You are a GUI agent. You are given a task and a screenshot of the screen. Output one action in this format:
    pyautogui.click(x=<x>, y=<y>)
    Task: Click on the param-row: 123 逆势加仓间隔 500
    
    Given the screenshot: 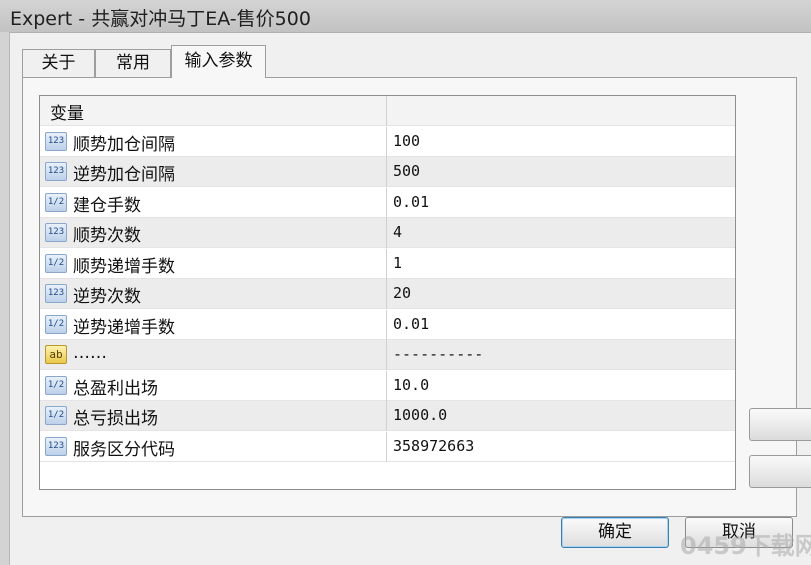 What is the action you would take?
    pyautogui.click(x=387, y=172)
    